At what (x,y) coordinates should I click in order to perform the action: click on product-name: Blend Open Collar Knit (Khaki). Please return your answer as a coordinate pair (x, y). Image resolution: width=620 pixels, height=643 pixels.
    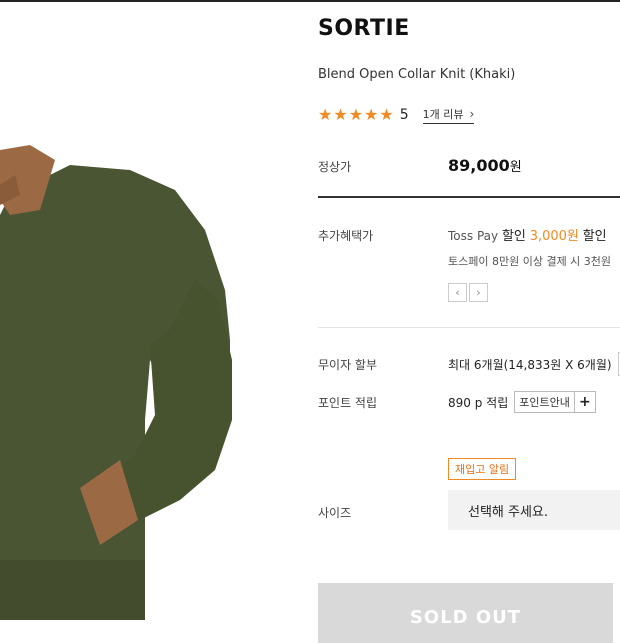
    Looking at the image, I should click on (417, 74).